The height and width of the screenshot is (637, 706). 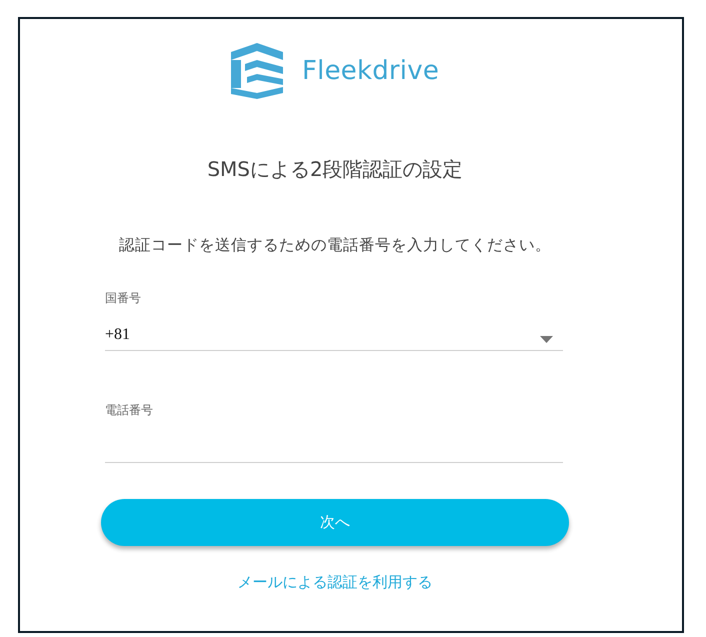 What do you see at coordinates (371, 71) in the screenshot?
I see `brand-name: Fleekdrive` at bounding box center [371, 71].